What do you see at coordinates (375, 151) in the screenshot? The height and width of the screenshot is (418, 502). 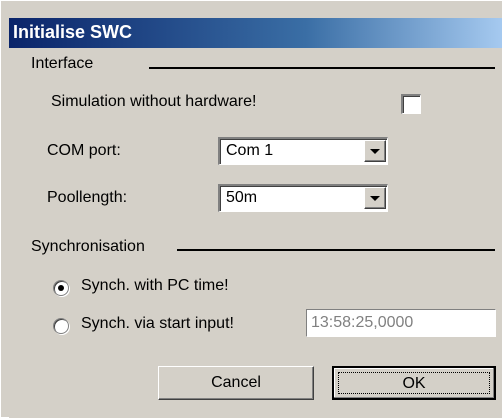 I see `com-port-dropdown-icon` at bounding box center [375, 151].